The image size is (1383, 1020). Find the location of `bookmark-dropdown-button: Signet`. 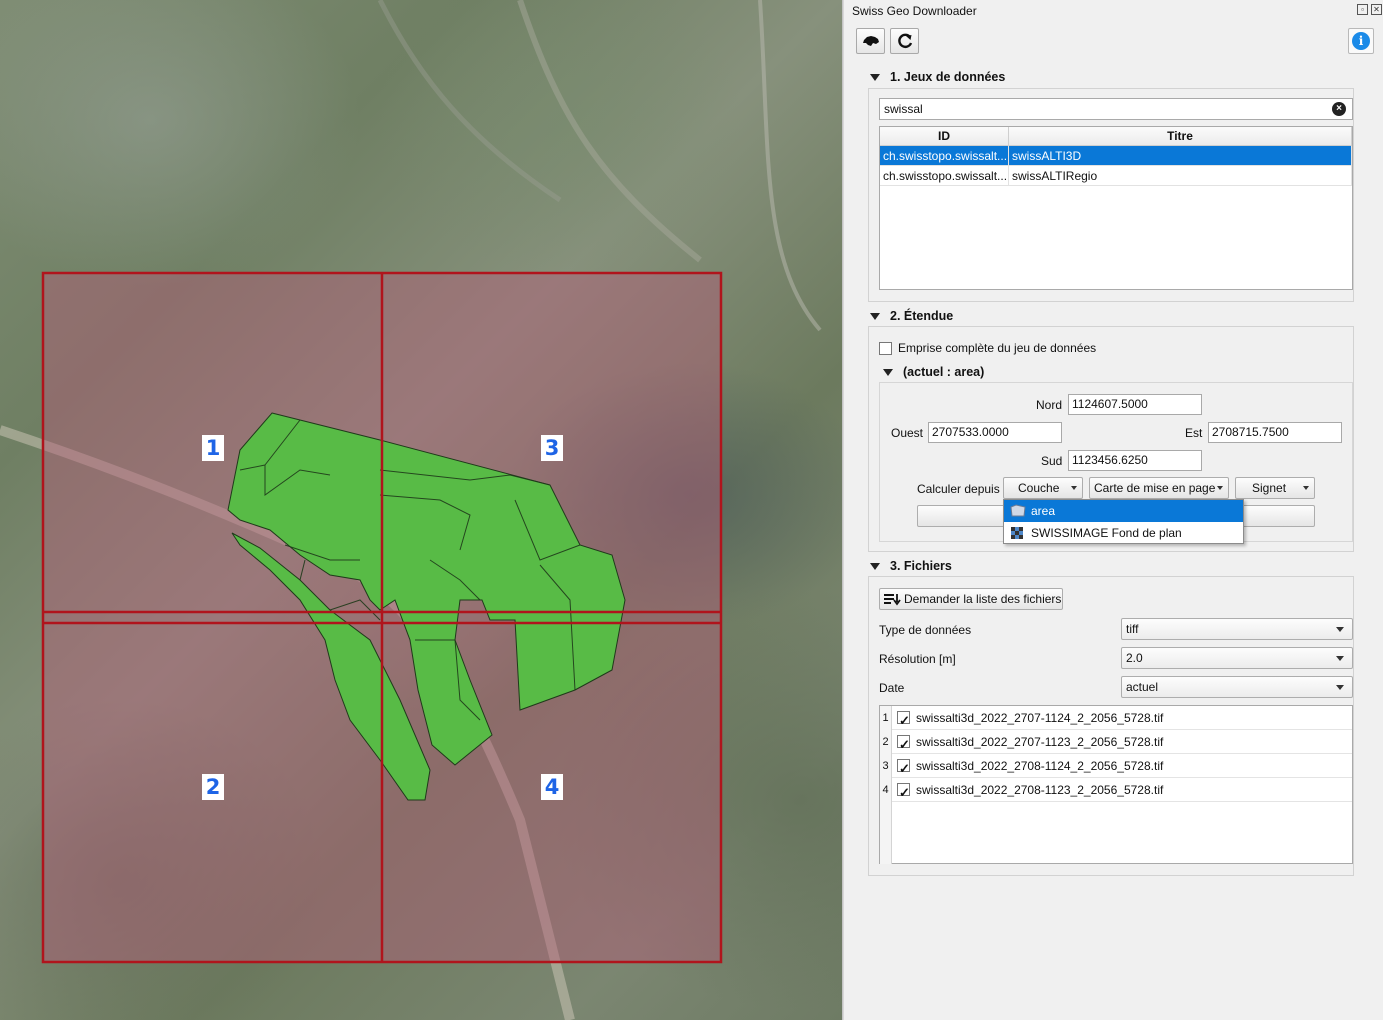

bookmark-dropdown-button: Signet is located at coordinates (1275, 488).